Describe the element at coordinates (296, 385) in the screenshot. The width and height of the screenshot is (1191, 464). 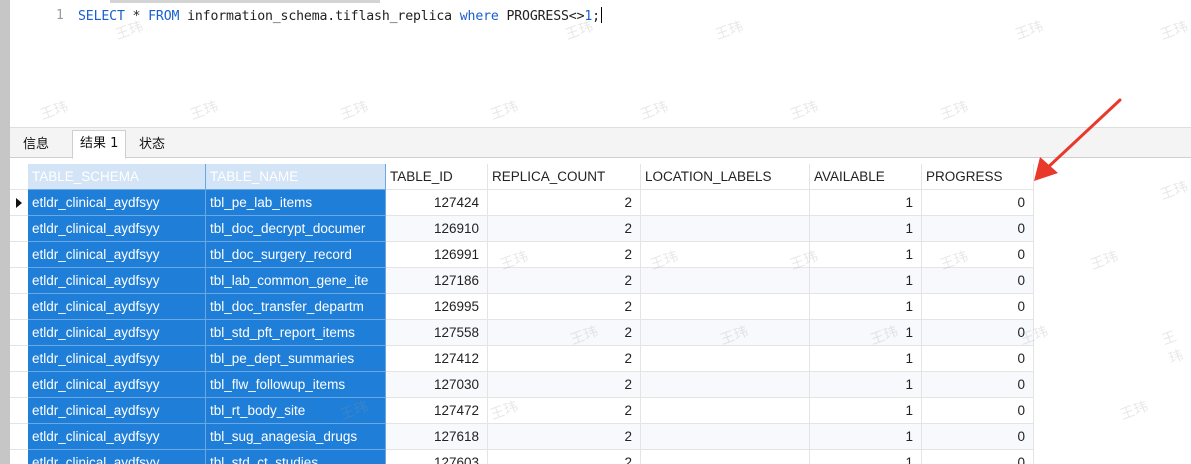
I see `cell-table-name: tbl_flw_followup_items` at that location.